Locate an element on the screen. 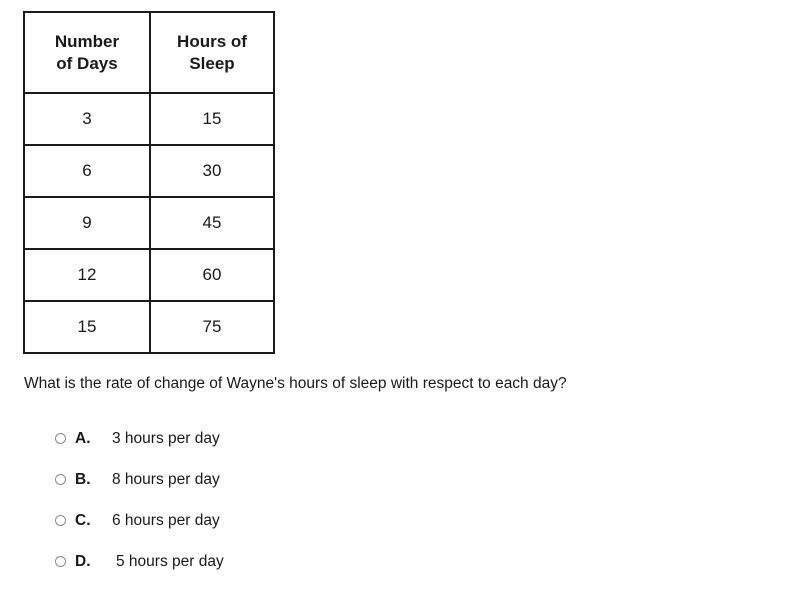 This screenshot has height=603, width=800. table-row: 15 75 is located at coordinates (149, 327).